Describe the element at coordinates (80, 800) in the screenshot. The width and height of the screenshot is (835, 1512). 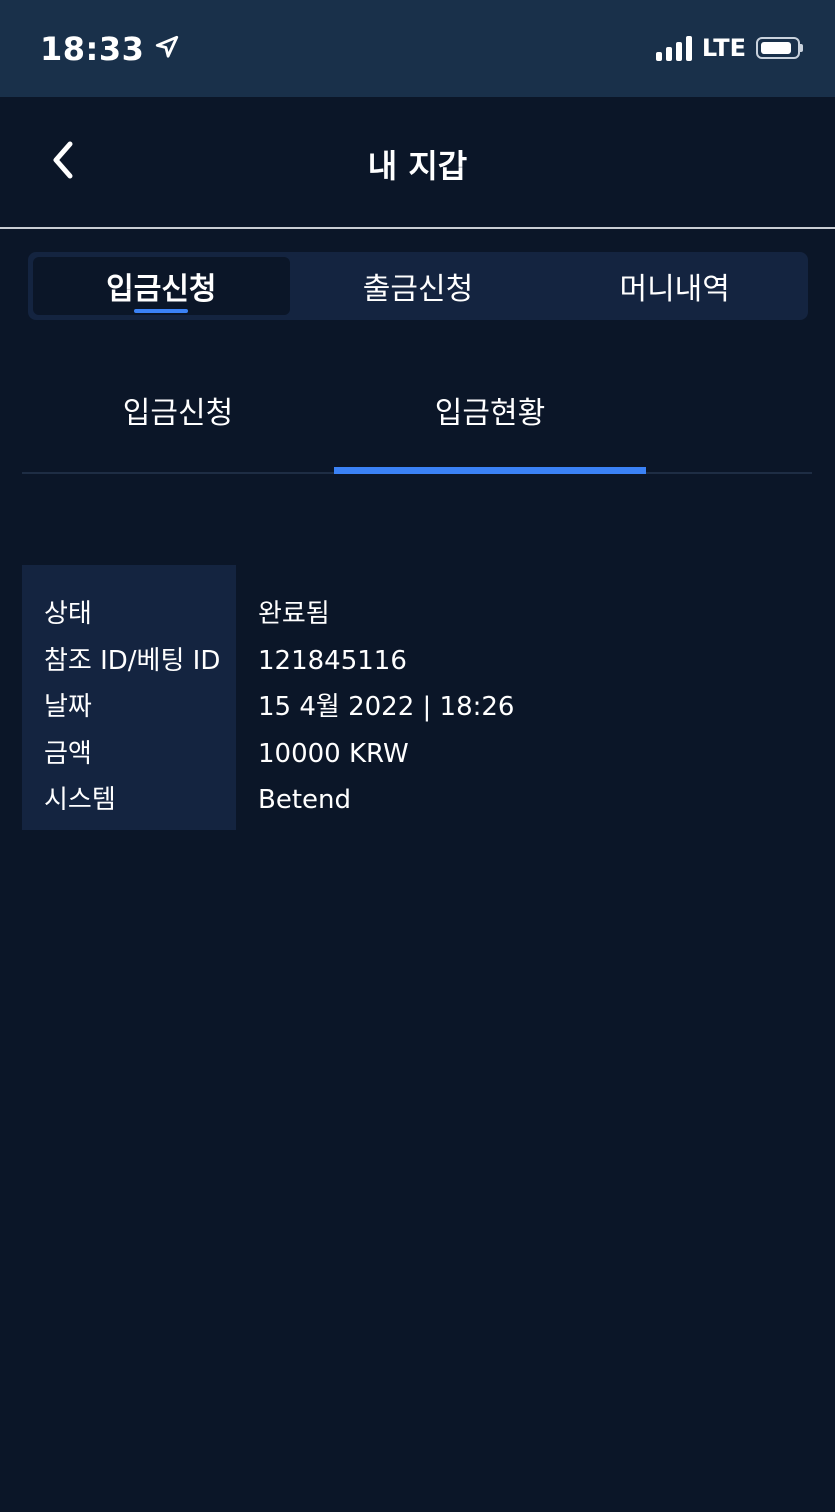
I see `system-label: 시스템` at that location.